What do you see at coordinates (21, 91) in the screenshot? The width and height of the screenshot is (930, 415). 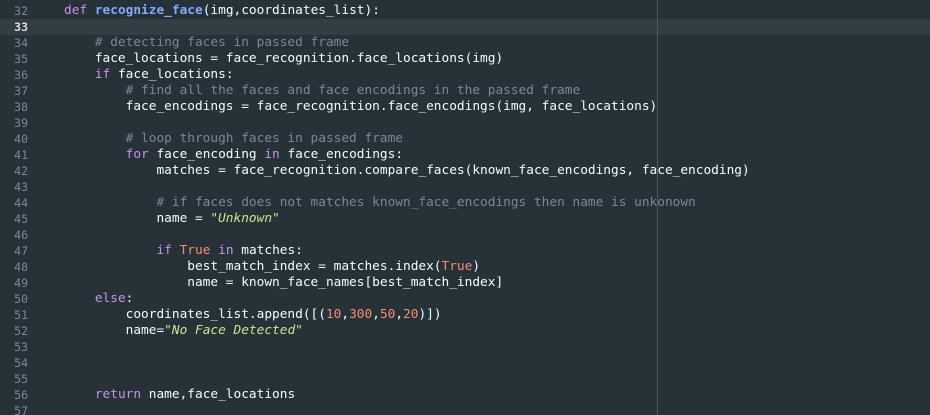 I see `line-number: 37` at bounding box center [21, 91].